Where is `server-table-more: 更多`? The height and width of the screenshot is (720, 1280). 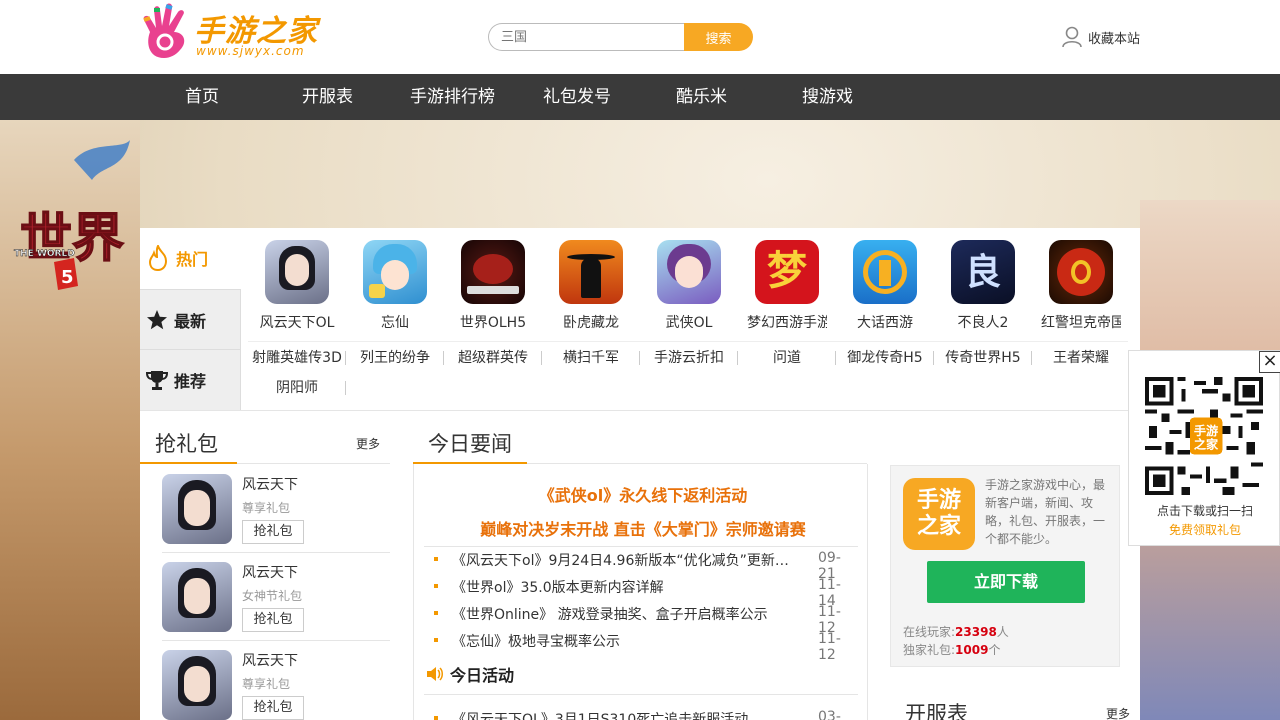
server-table-more: 更多 is located at coordinates (1118, 712).